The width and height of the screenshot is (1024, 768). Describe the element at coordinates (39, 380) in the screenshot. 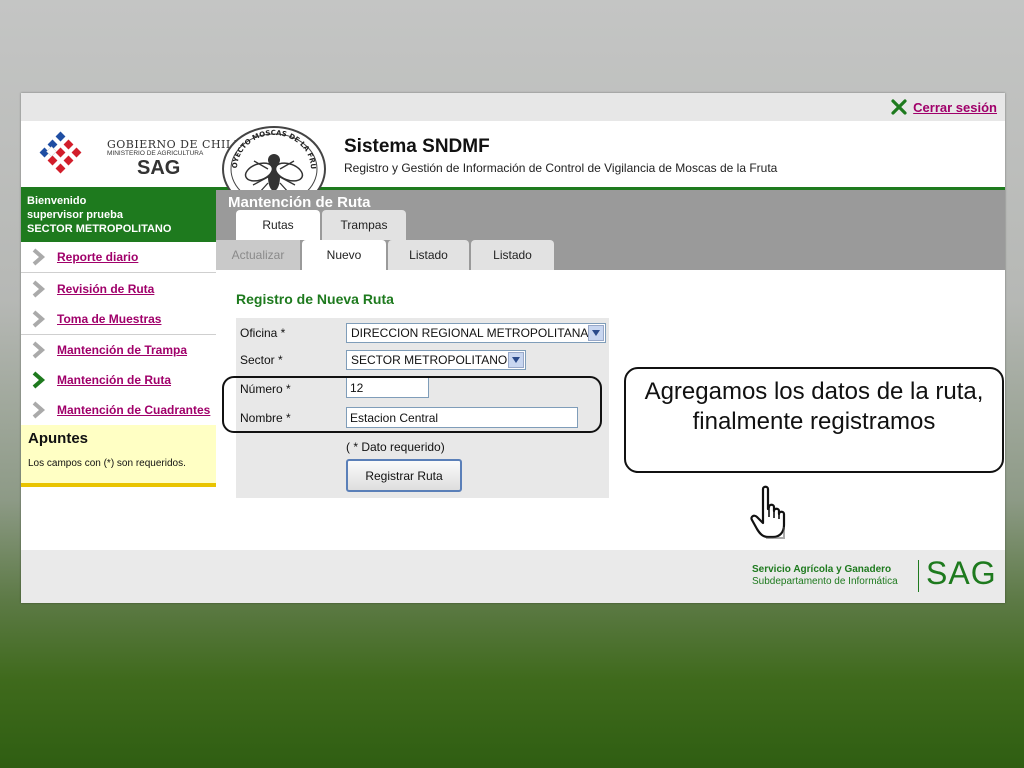

I see `chevron-right-active-icon` at that location.